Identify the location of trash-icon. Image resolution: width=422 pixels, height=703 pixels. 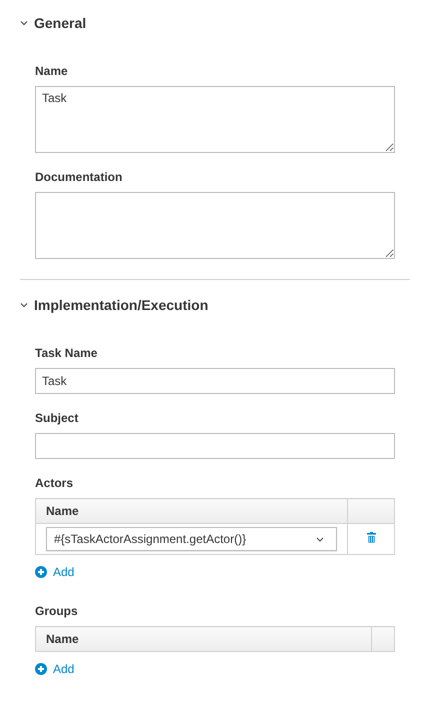
(371, 537).